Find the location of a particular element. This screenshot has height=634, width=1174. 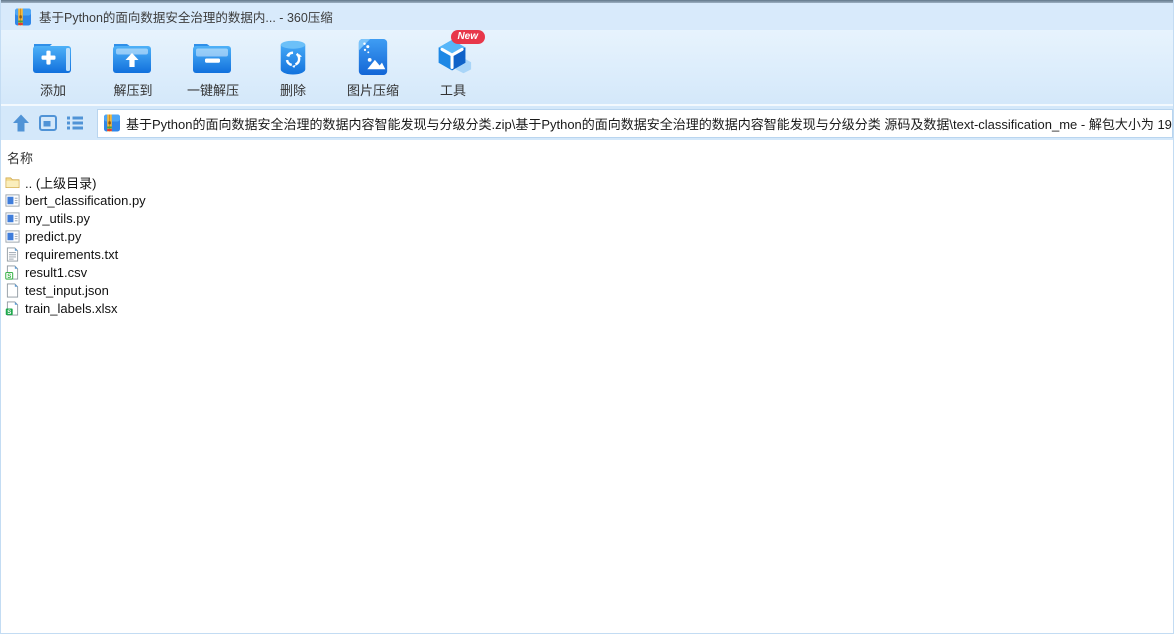

csv-file-icon: S is located at coordinates (12, 272).